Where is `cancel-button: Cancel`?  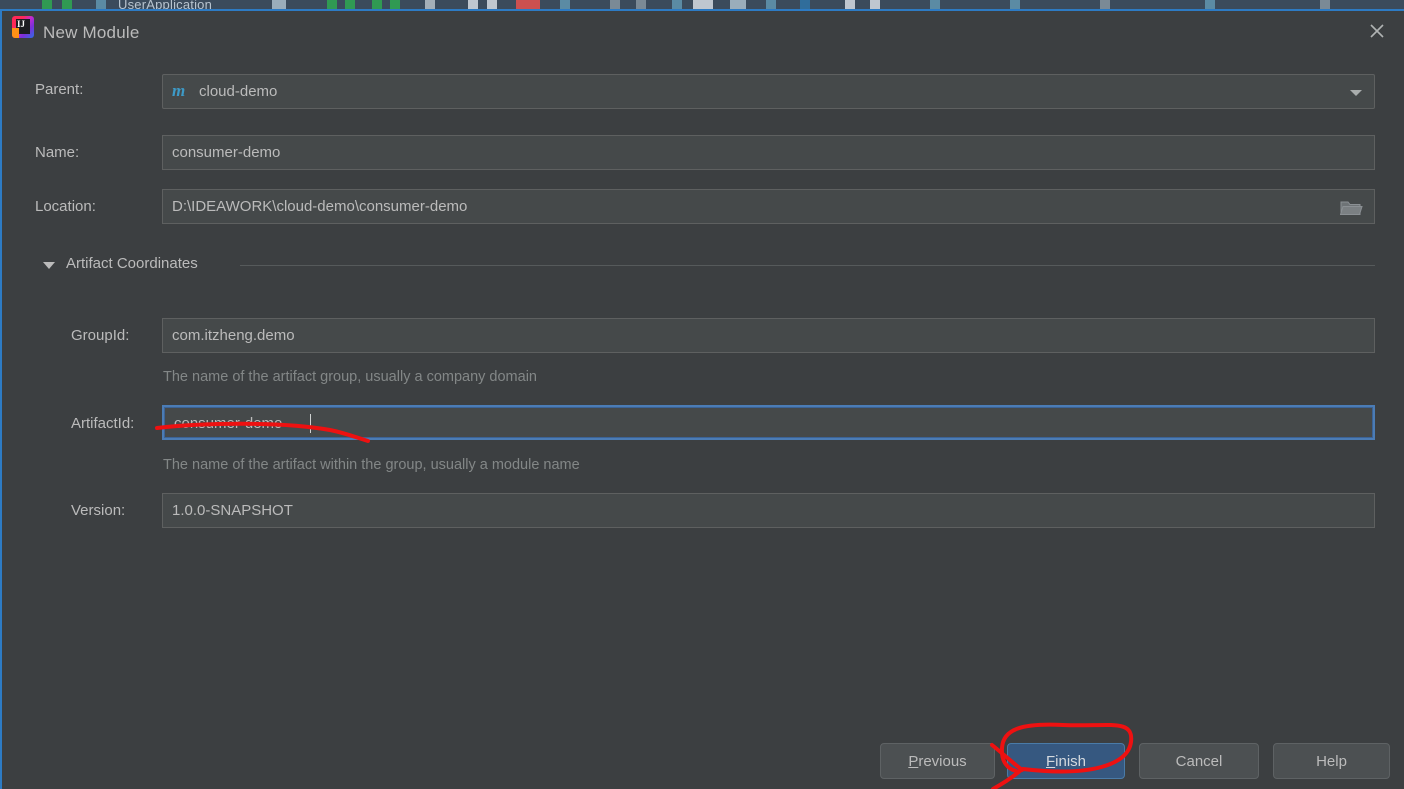 cancel-button: Cancel is located at coordinates (1199, 761).